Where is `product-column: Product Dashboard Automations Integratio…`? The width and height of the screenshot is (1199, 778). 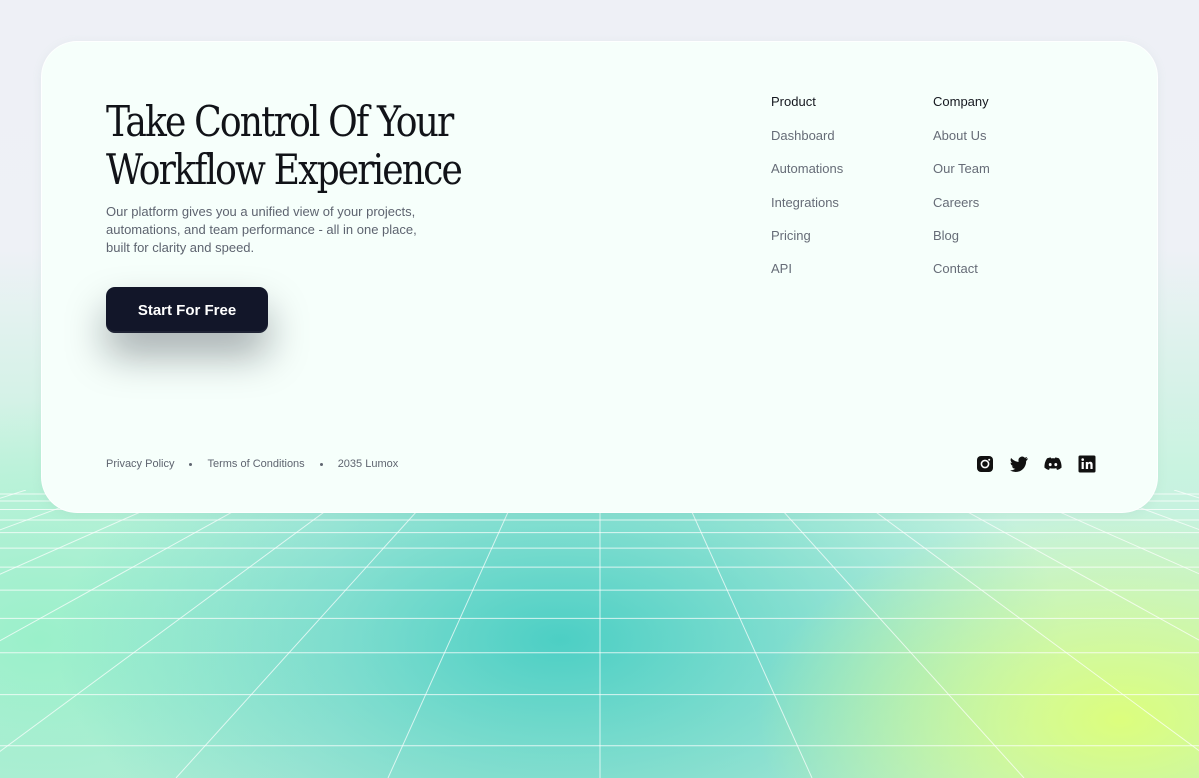
product-column: Product Dashboard Automations Integratio… is located at coordinates (807, 195).